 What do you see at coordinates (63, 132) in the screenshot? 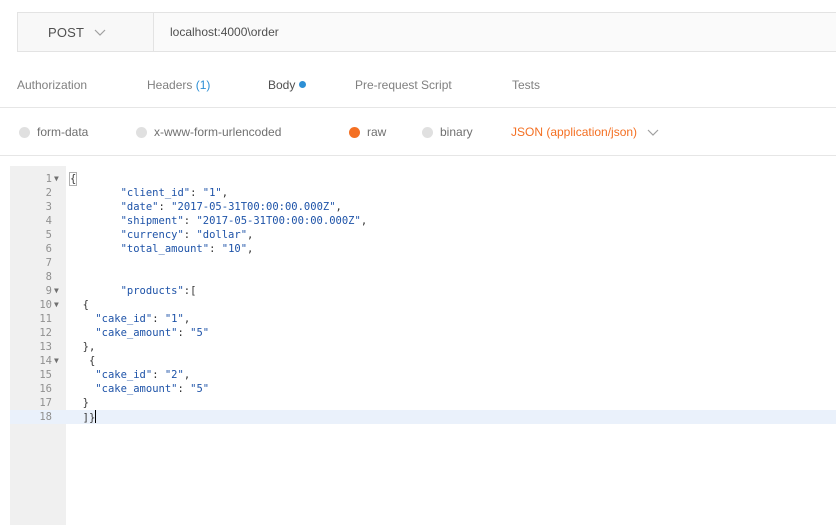
I see `radio-label: form-data` at bounding box center [63, 132].